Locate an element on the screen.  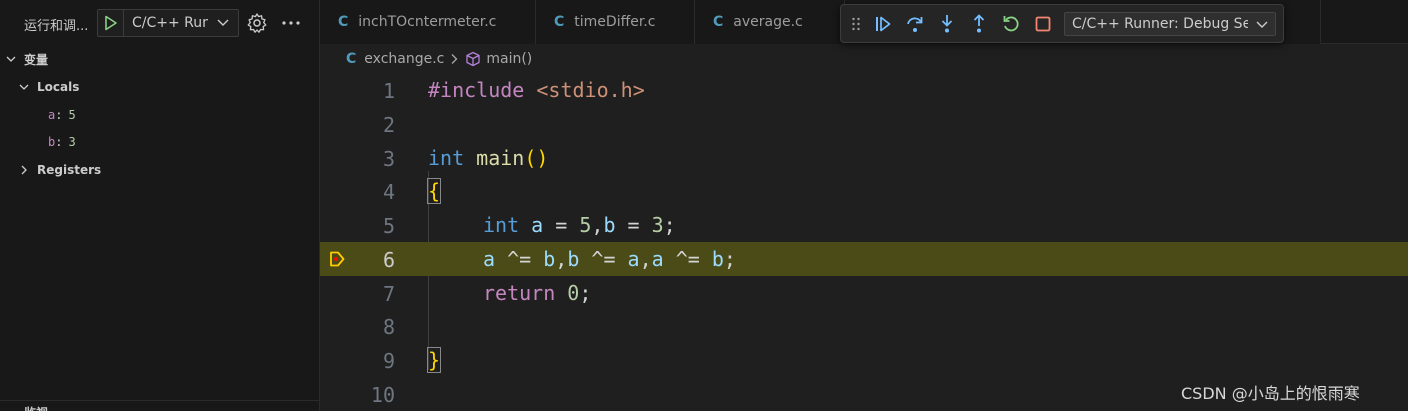
line-number: 7 is located at coordinates (388, 294).